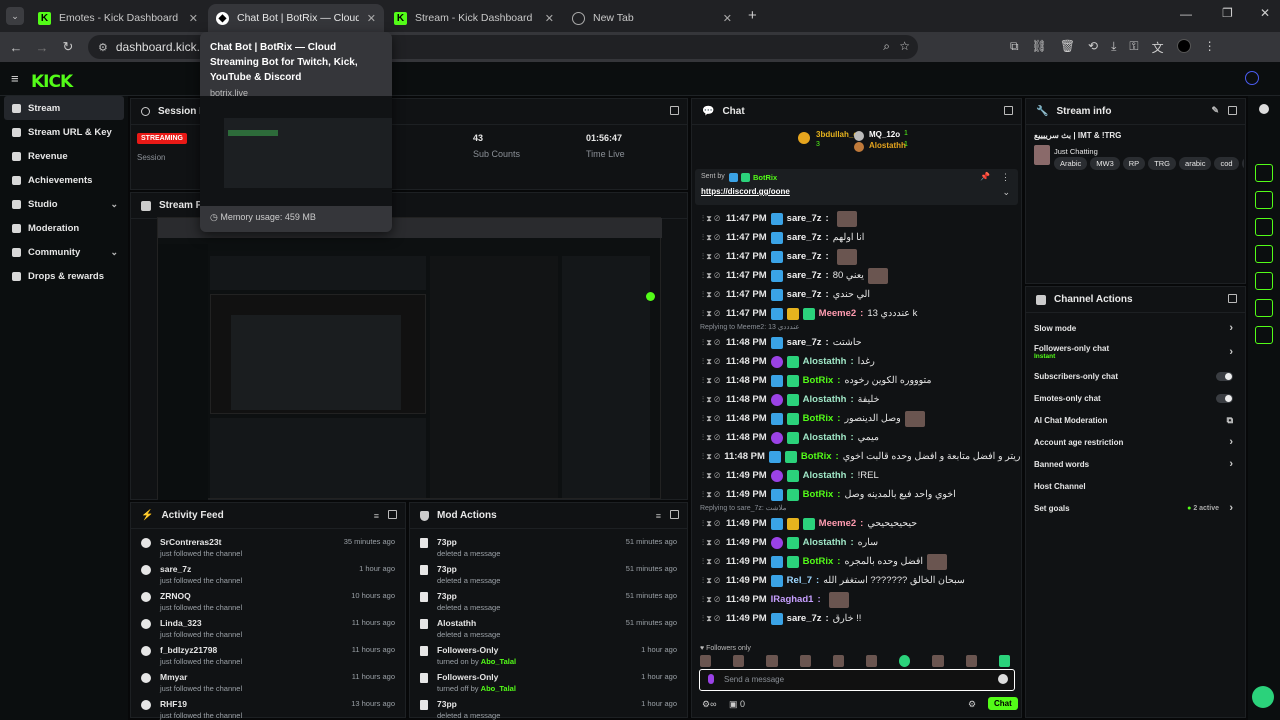 This screenshot has height=720, width=1280. What do you see at coordinates (1162, 163) in the screenshot?
I see `stream-tag: TRG` at bounding box center [1162, 163].